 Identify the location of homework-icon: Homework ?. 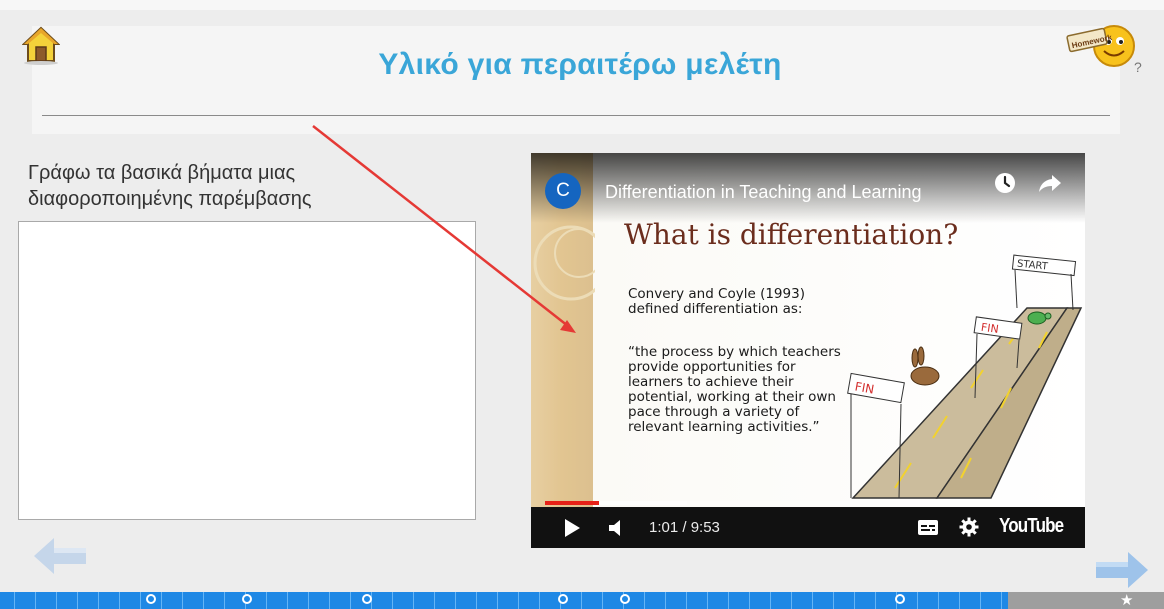
(1104, 50).